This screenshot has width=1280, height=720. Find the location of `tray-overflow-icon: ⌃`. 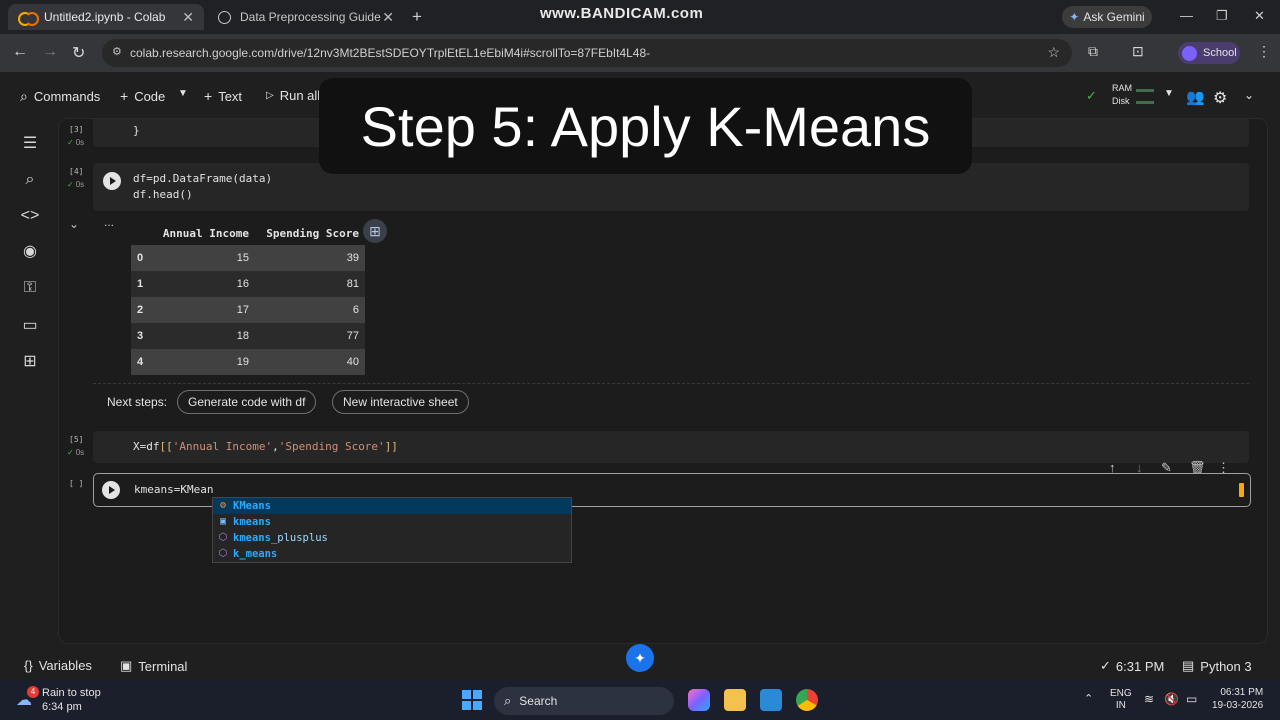

tray-overflow-icon: ⌃ is located at coordinates (1088, 698).